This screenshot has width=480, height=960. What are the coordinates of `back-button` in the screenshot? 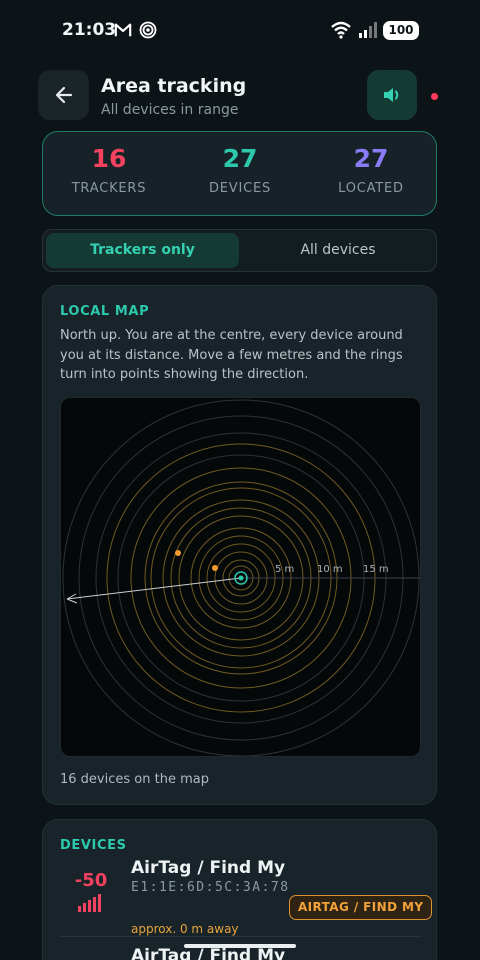 It's located at (63, 95).